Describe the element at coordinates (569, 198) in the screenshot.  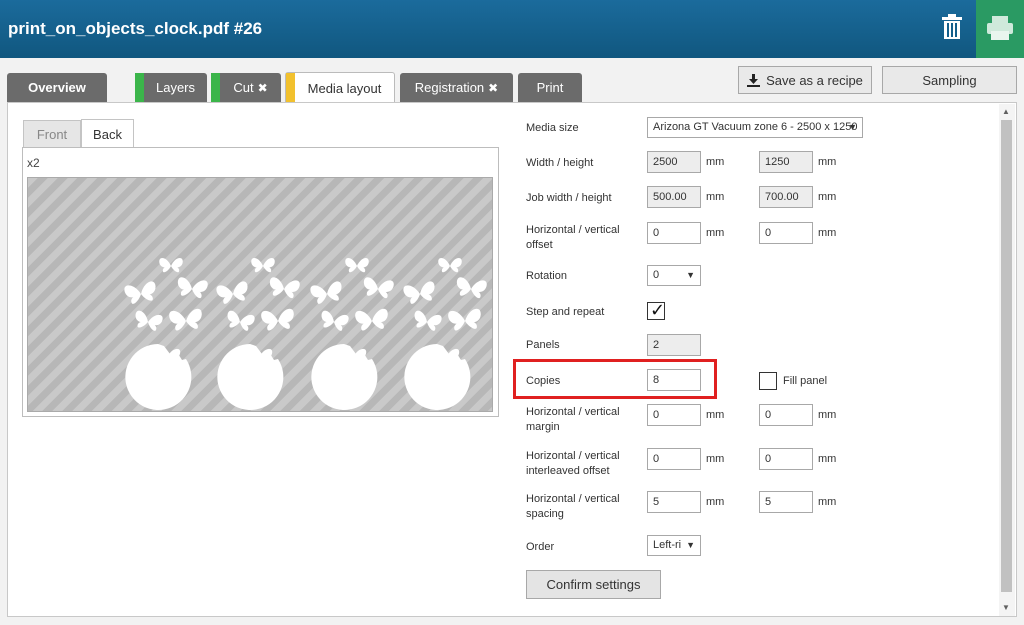
I see `job-width-height-label: Job width / height` at that location.